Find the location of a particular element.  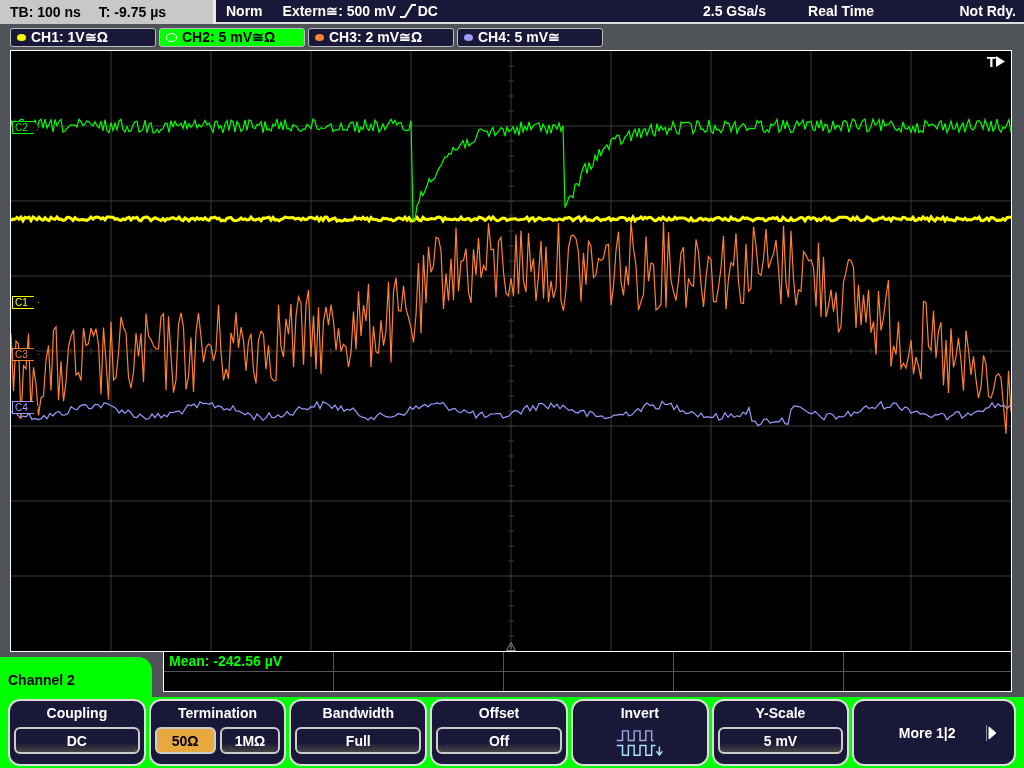

measurement-value: Mean: -242.56 µV is located at coordinates (226, 661).